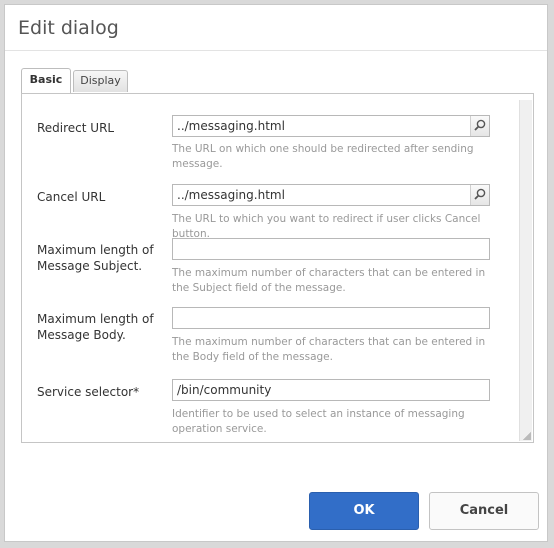 This screenshot has height=548, width=554. What do you see at coordinates (231, 126) in the screenshot?
I see `redirect-url-value: ../messaging.html` at bounding box center [231, 126].